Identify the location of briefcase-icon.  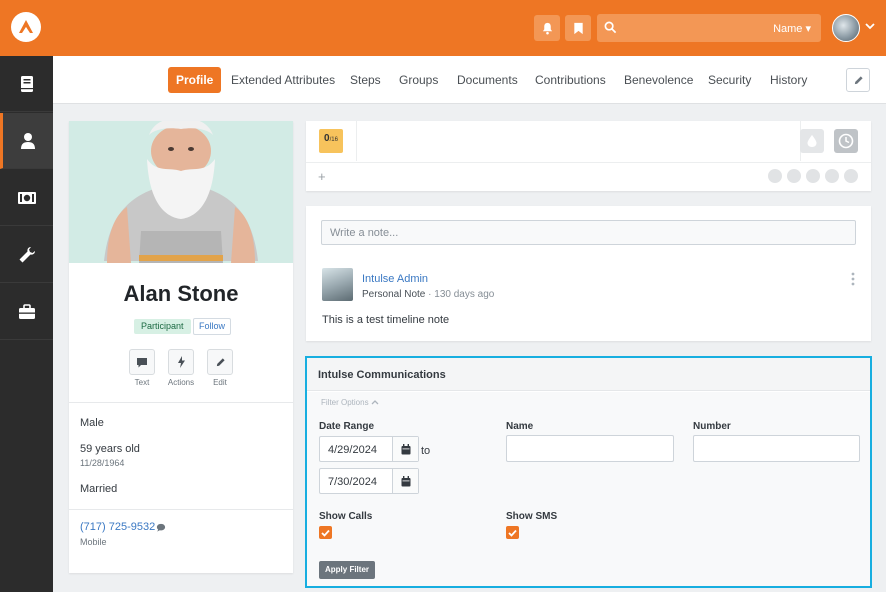
(26, 311).